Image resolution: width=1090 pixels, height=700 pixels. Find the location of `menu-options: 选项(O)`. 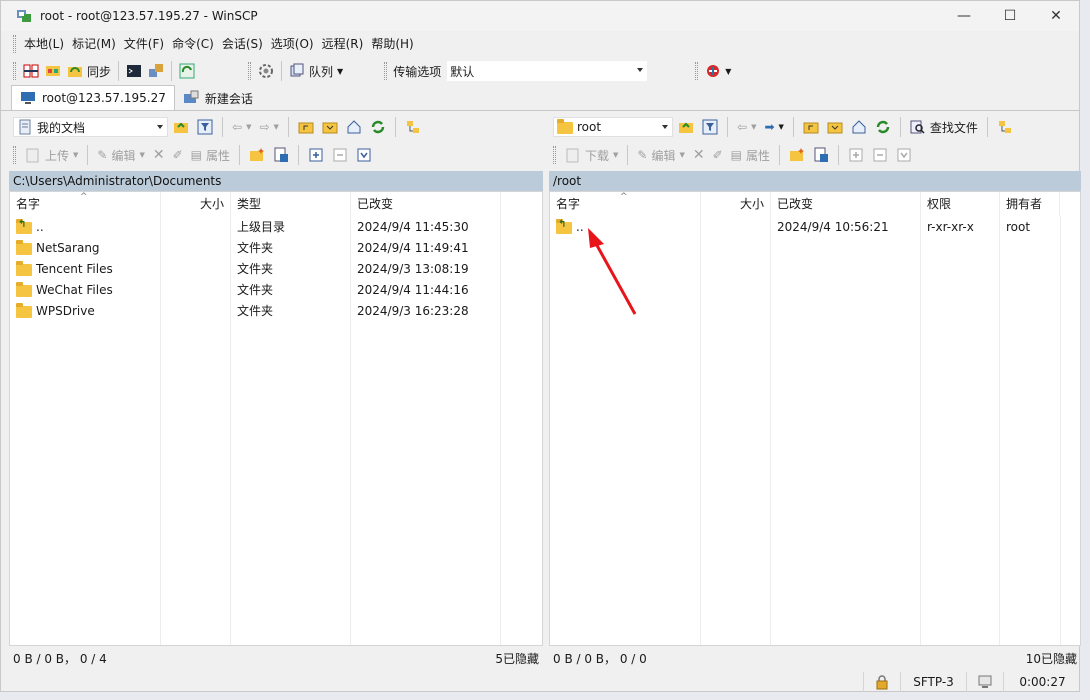

menu-options: 选项(O) is located at coordinates (292, 44).